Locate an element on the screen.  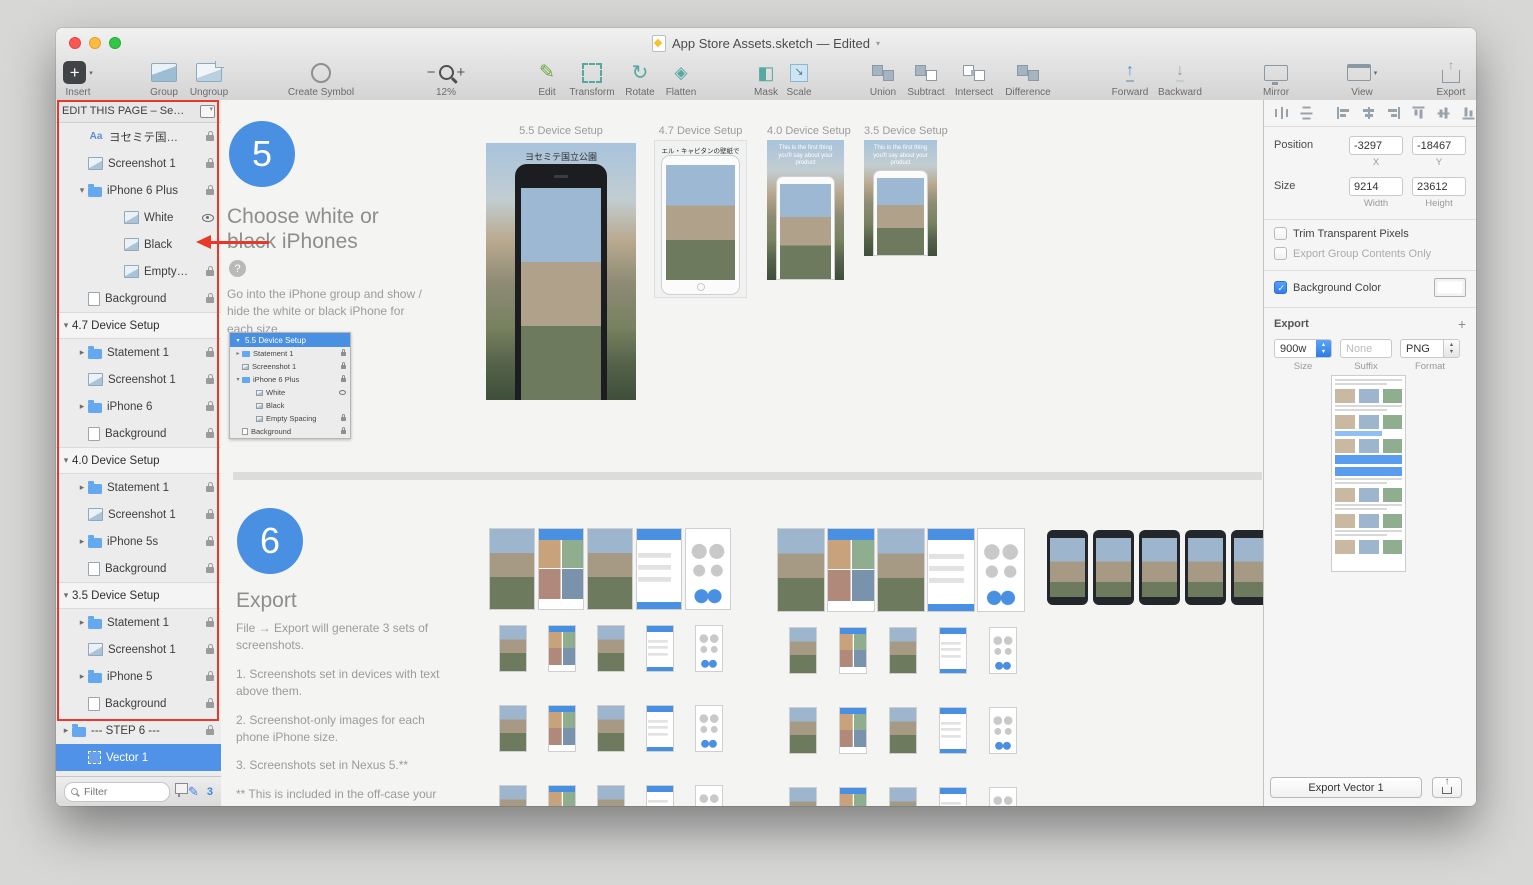
export-vector-button: Export Vector 1 is located at coordinates (1346, 787).